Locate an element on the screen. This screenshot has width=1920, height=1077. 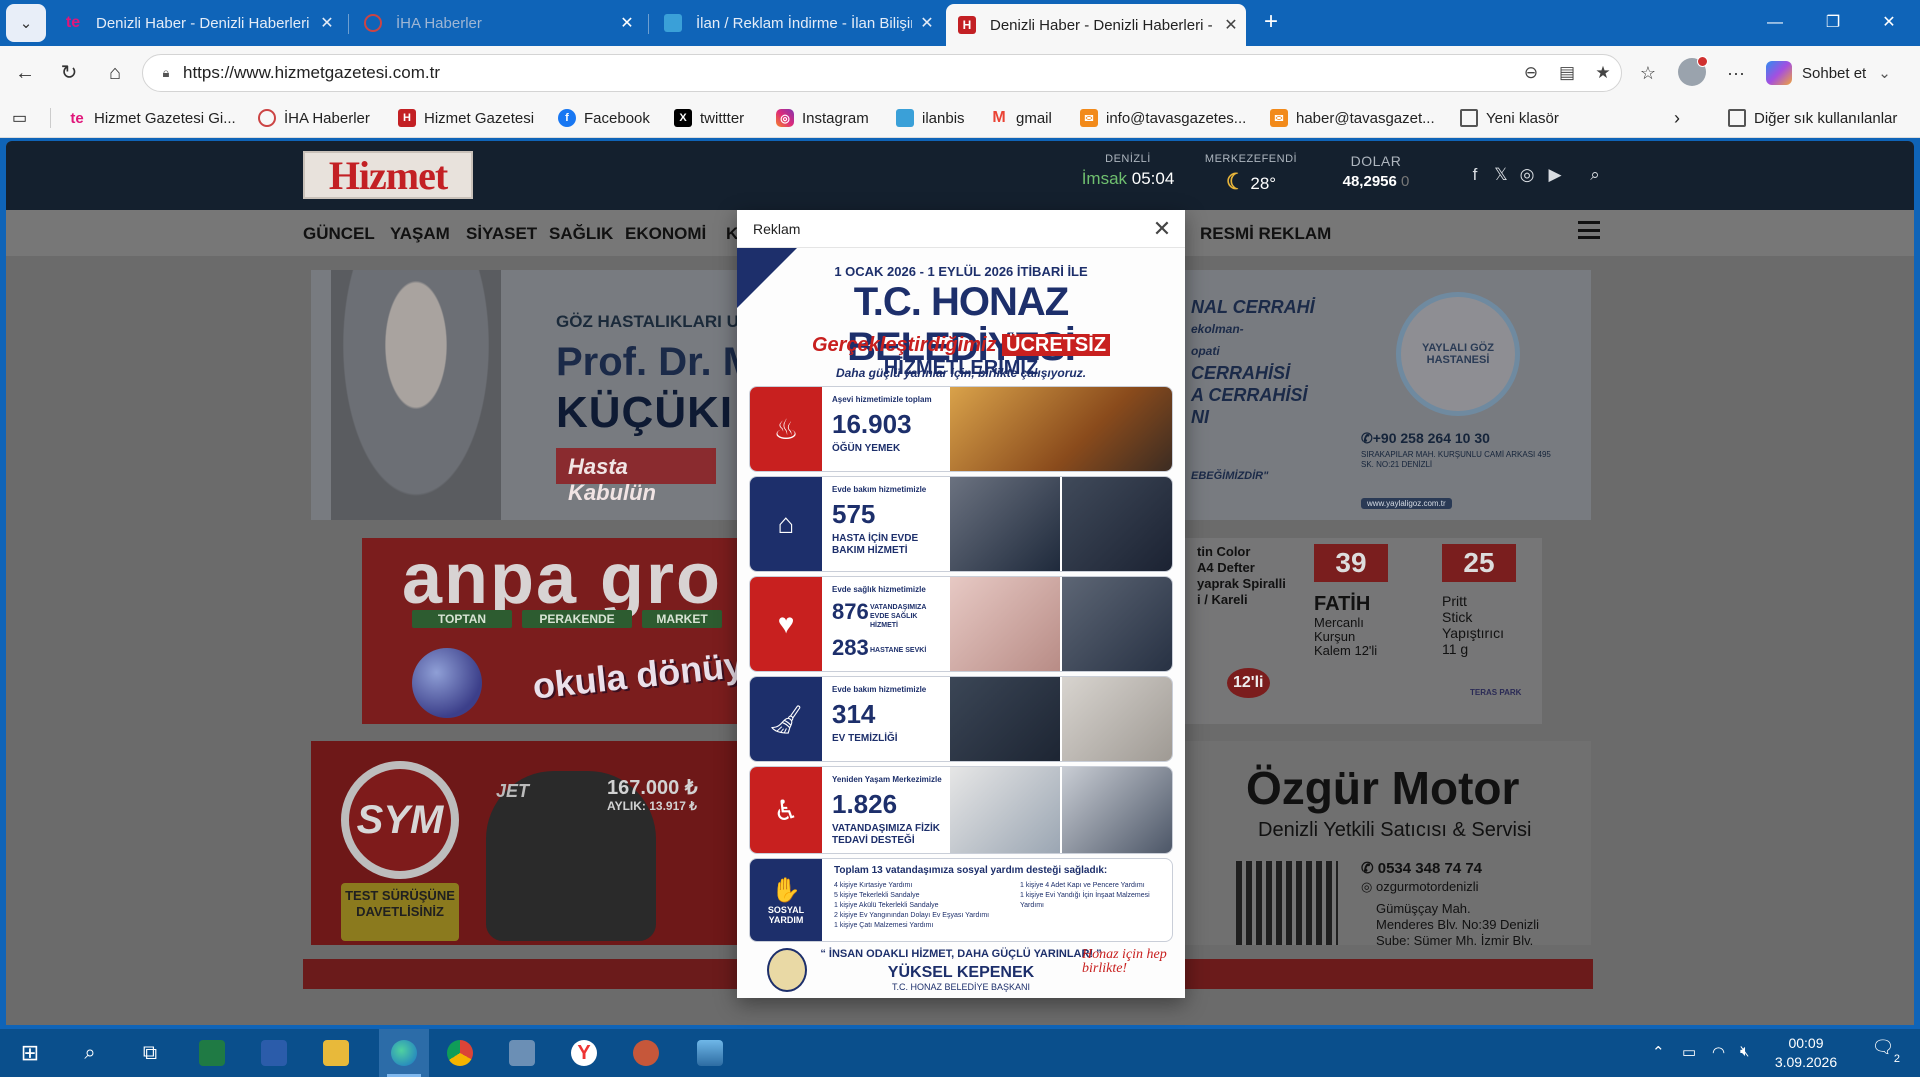
edge-app is located at coordinates (404, 1053).